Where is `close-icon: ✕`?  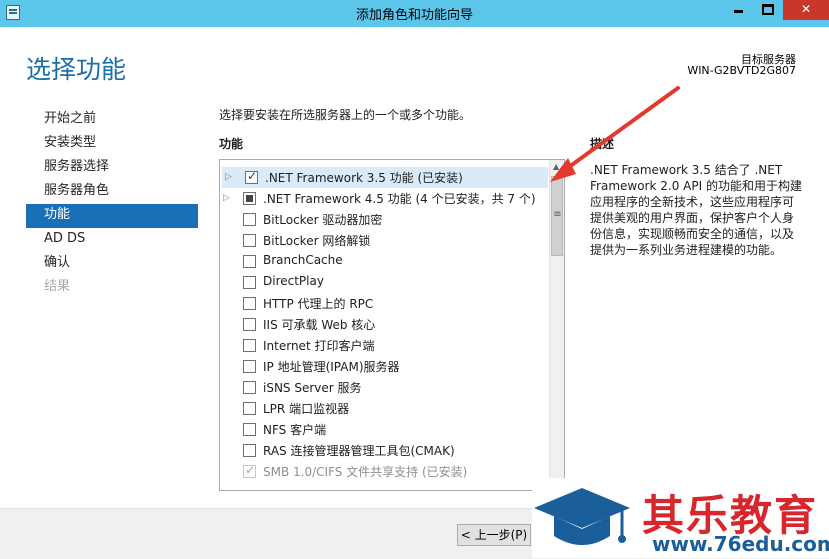 close-icon: ✕ is located at coordinates (806, 9).